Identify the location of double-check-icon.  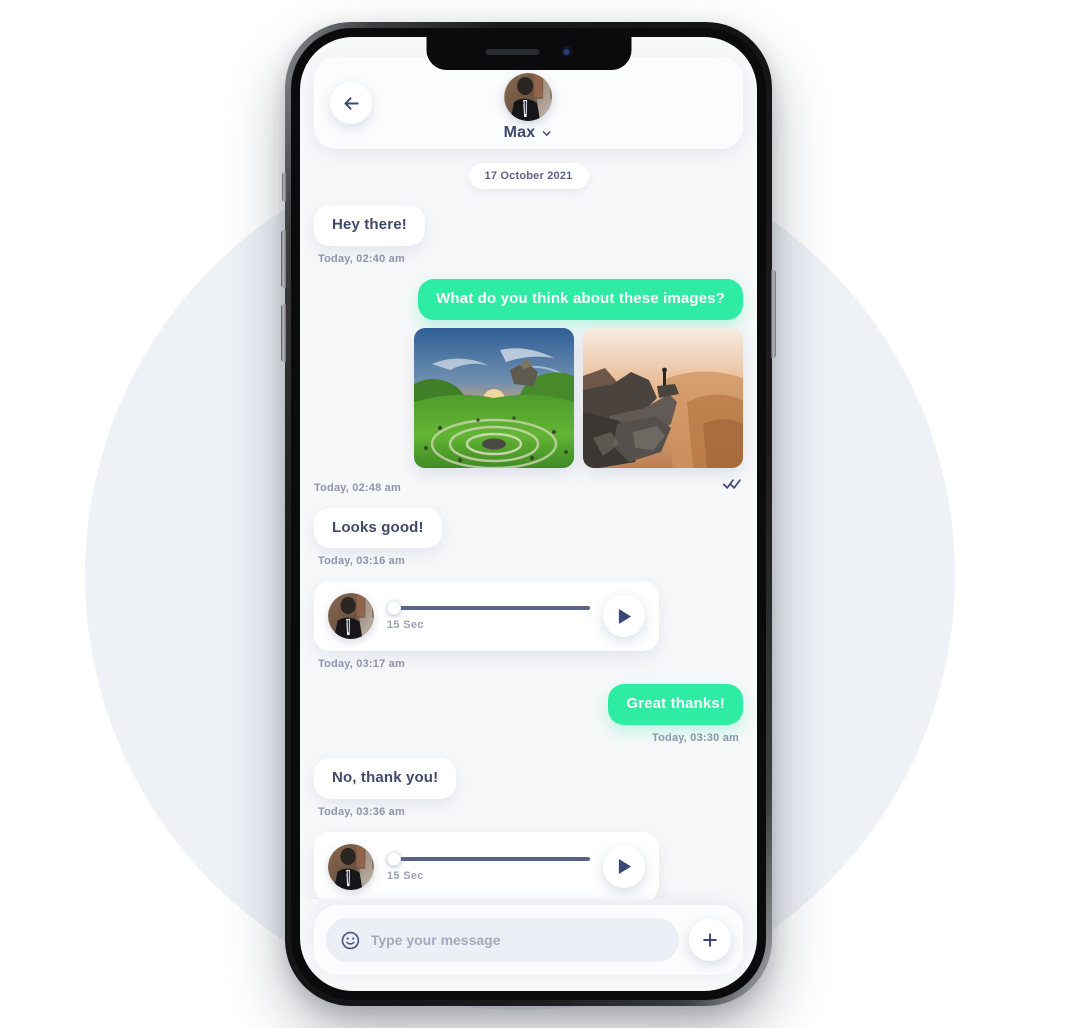
(732, 484).